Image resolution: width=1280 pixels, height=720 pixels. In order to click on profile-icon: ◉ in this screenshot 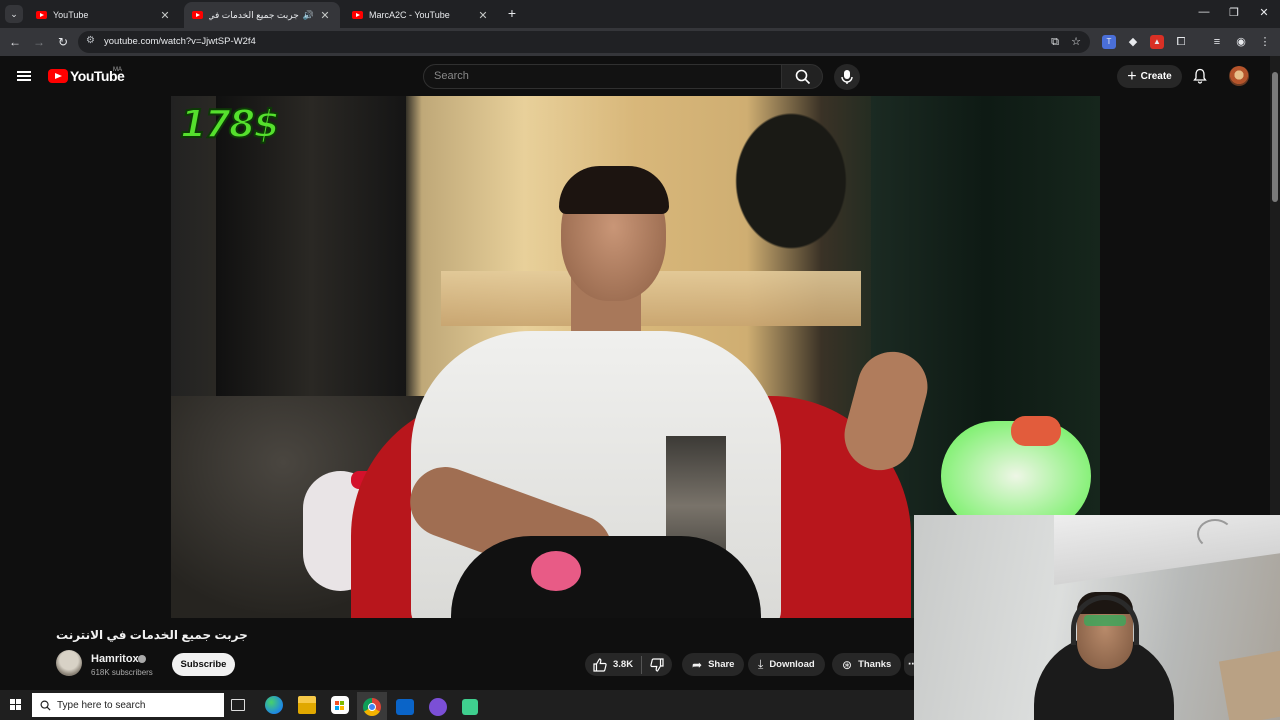, I will do `click(1241, 42)`.